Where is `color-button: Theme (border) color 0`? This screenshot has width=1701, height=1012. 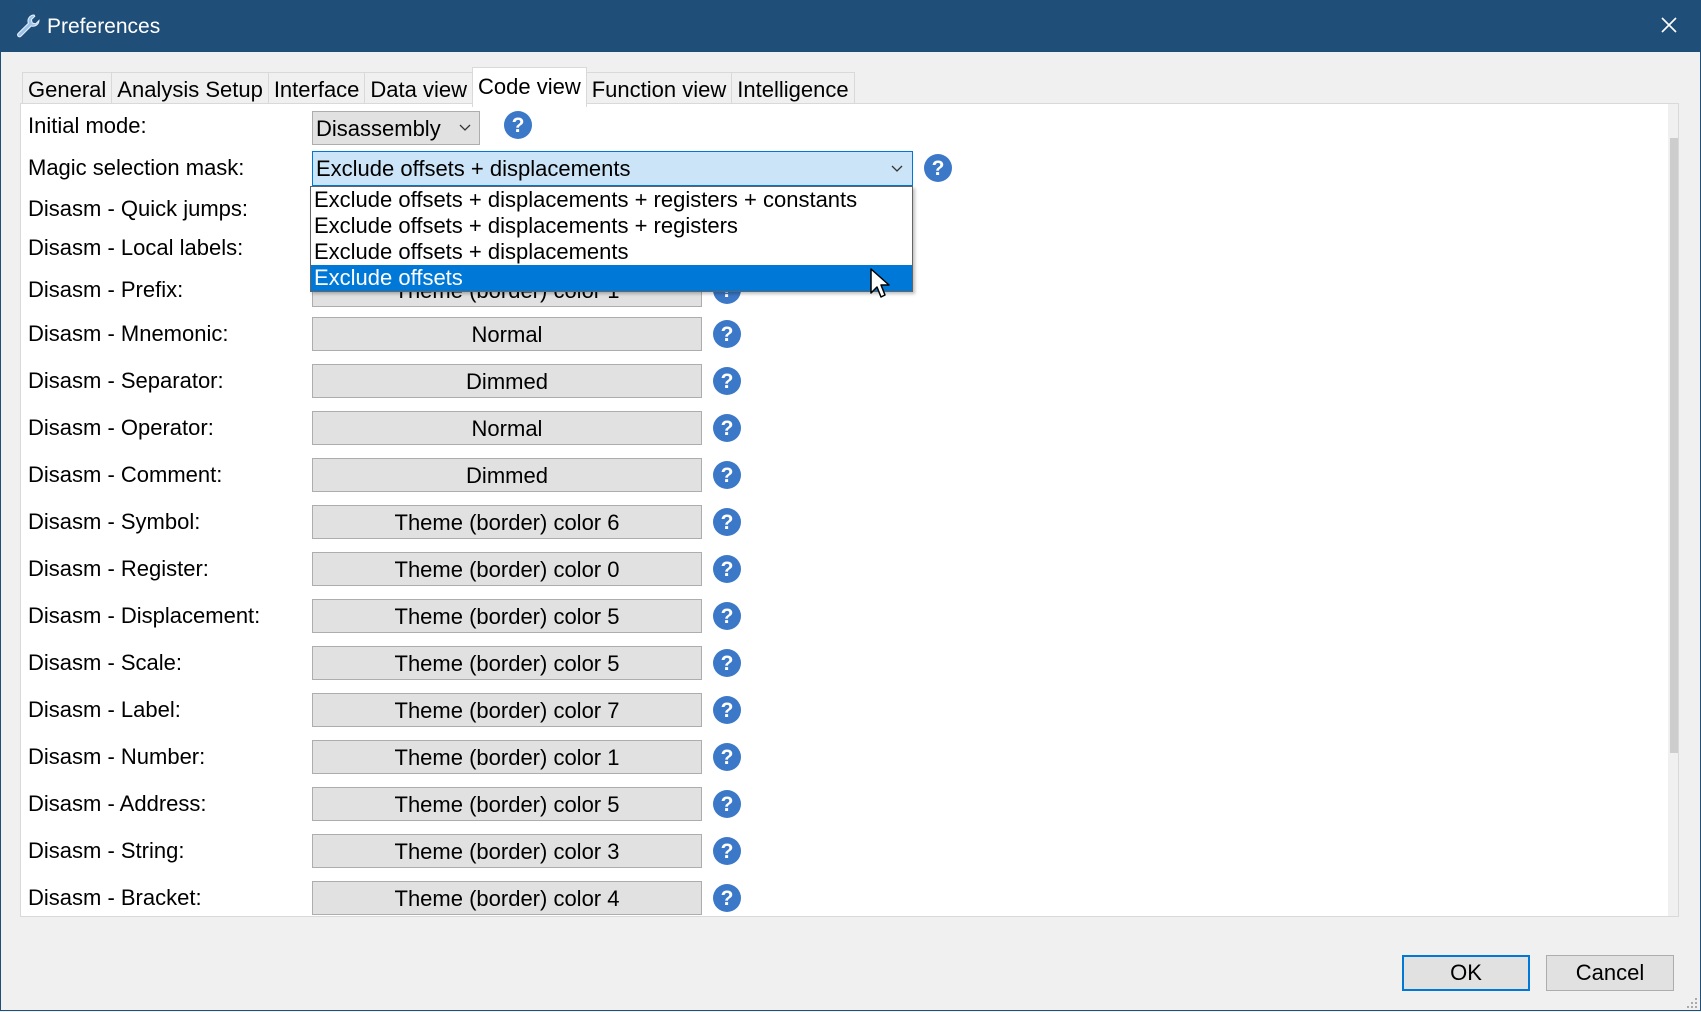
color-button: Theme (border) color 0 is located at coordinates (507, 569).